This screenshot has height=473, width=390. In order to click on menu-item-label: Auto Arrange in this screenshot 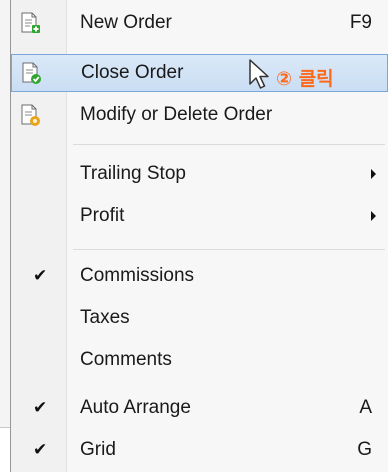, I will do `click(135, 407)`.